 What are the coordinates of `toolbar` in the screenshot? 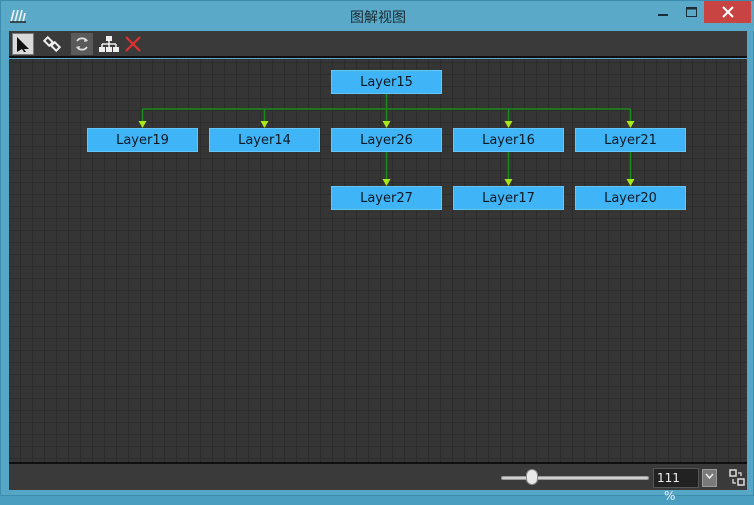 It's located at (378, 44).